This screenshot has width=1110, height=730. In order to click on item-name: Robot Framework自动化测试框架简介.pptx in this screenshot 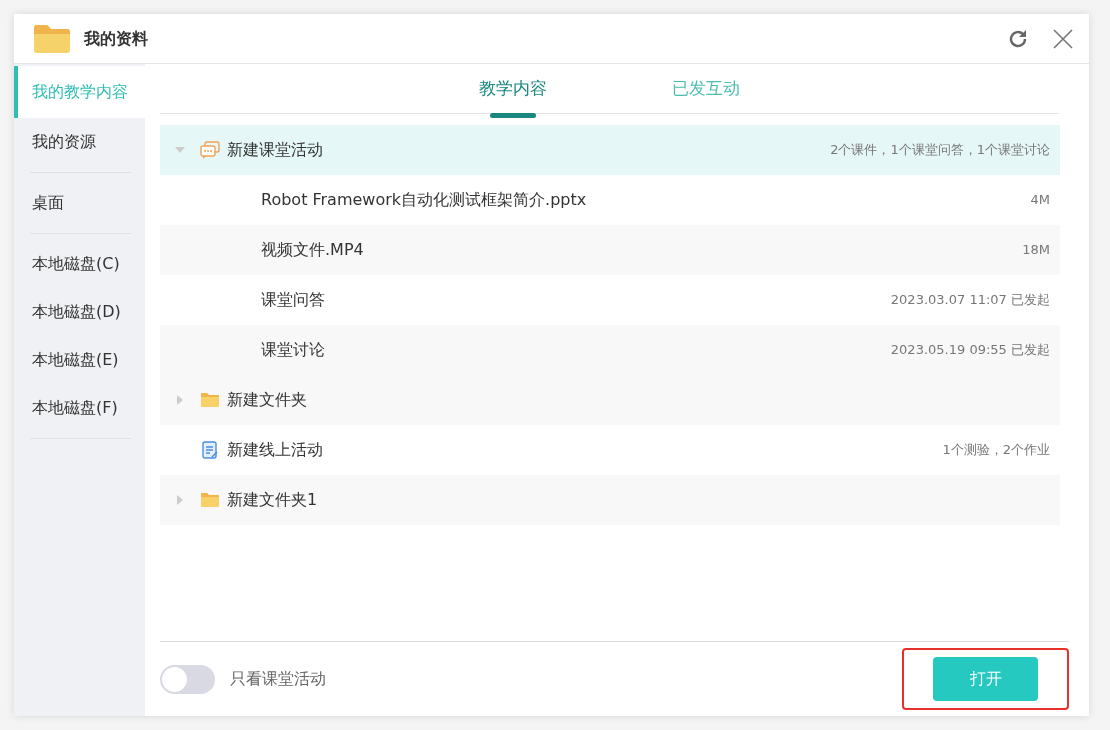, I will do `click(424, 199)`.